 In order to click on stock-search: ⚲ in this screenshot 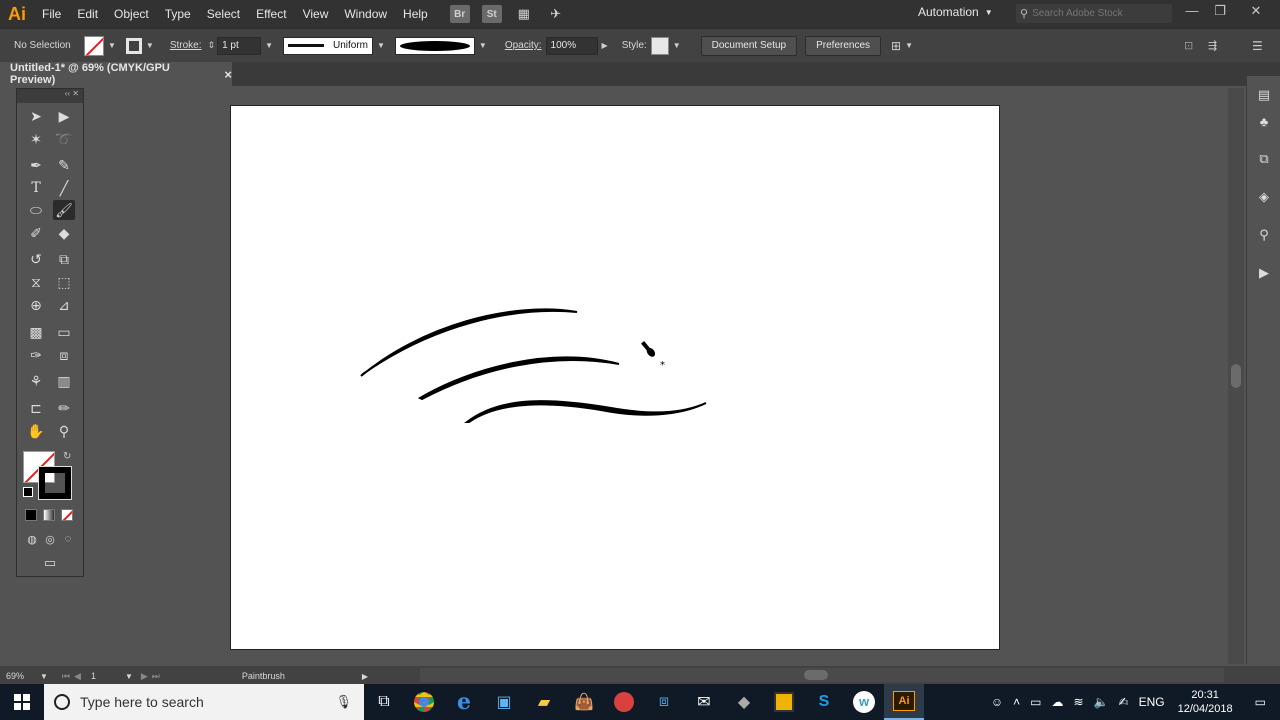, I will do `click(1094, 13)`.